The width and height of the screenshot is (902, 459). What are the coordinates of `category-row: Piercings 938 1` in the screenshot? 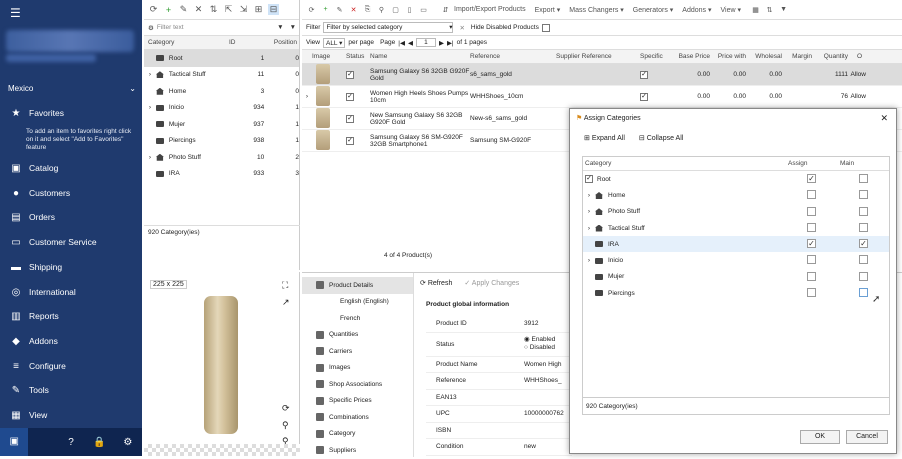 It's located at (221, 141).